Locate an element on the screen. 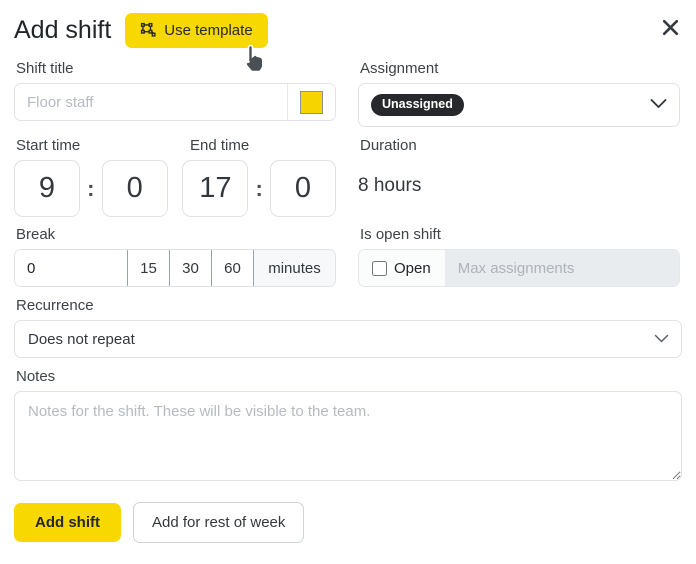 This screenshot has width=696, height=564. close-icon is located at coordinates (670, 27).